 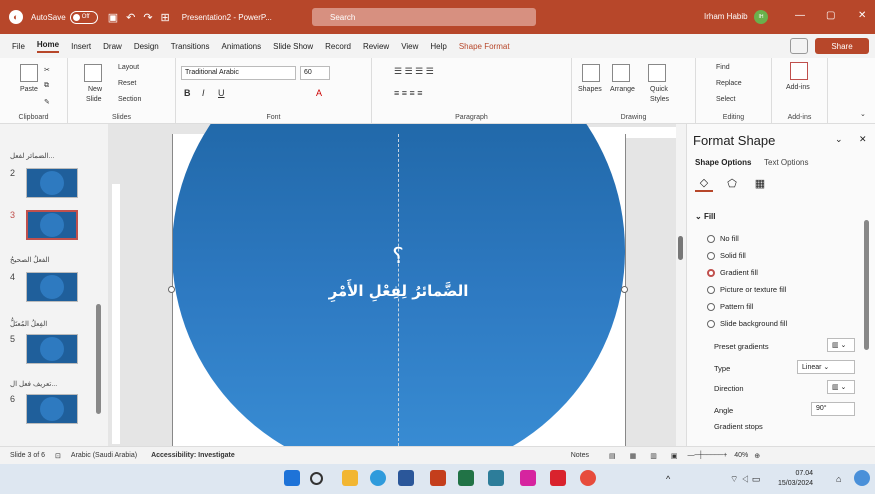 I want to click on shapes-icon, so click(x=591, y=73).